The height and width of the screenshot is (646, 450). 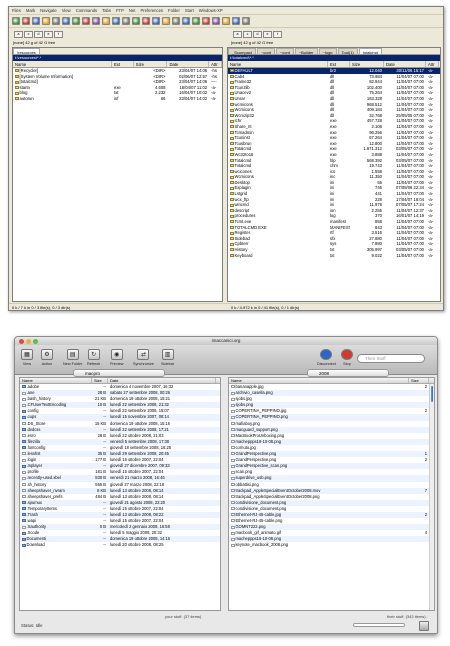 What do you see at coordinates (189, 10) in the screenshot?
I see `menu-item: Start` at bounding box center [189, 10].